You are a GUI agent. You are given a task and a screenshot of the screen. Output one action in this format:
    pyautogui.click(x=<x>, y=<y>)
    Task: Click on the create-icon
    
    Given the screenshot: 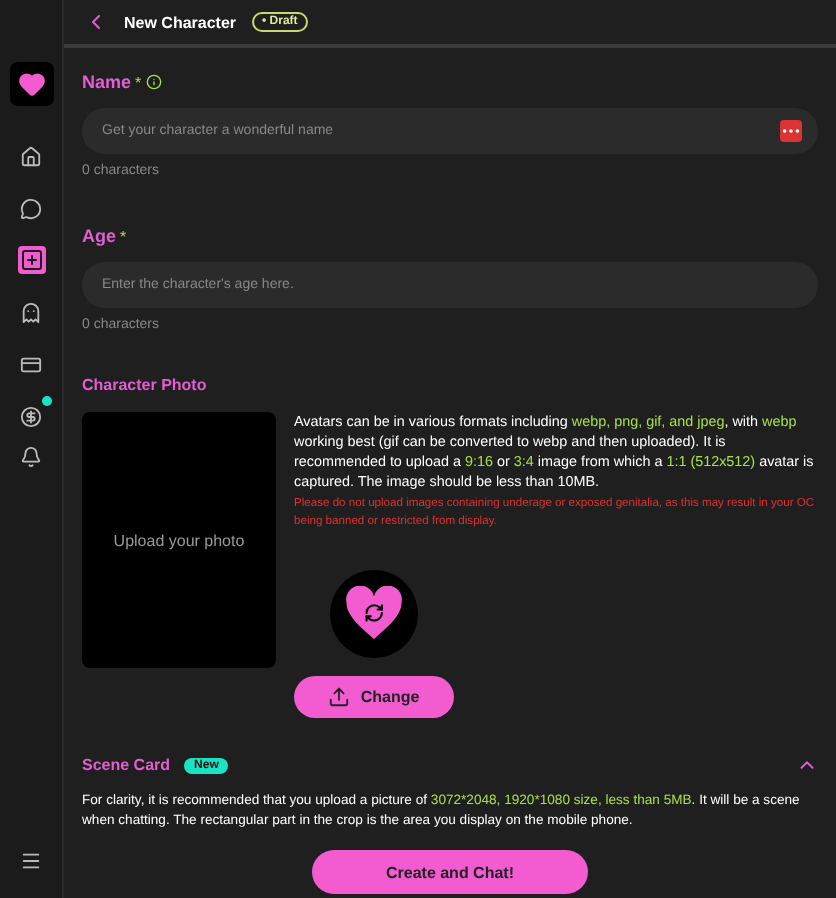 What is the action you would take?
    pyautogui.click(x=31, y=260)
    